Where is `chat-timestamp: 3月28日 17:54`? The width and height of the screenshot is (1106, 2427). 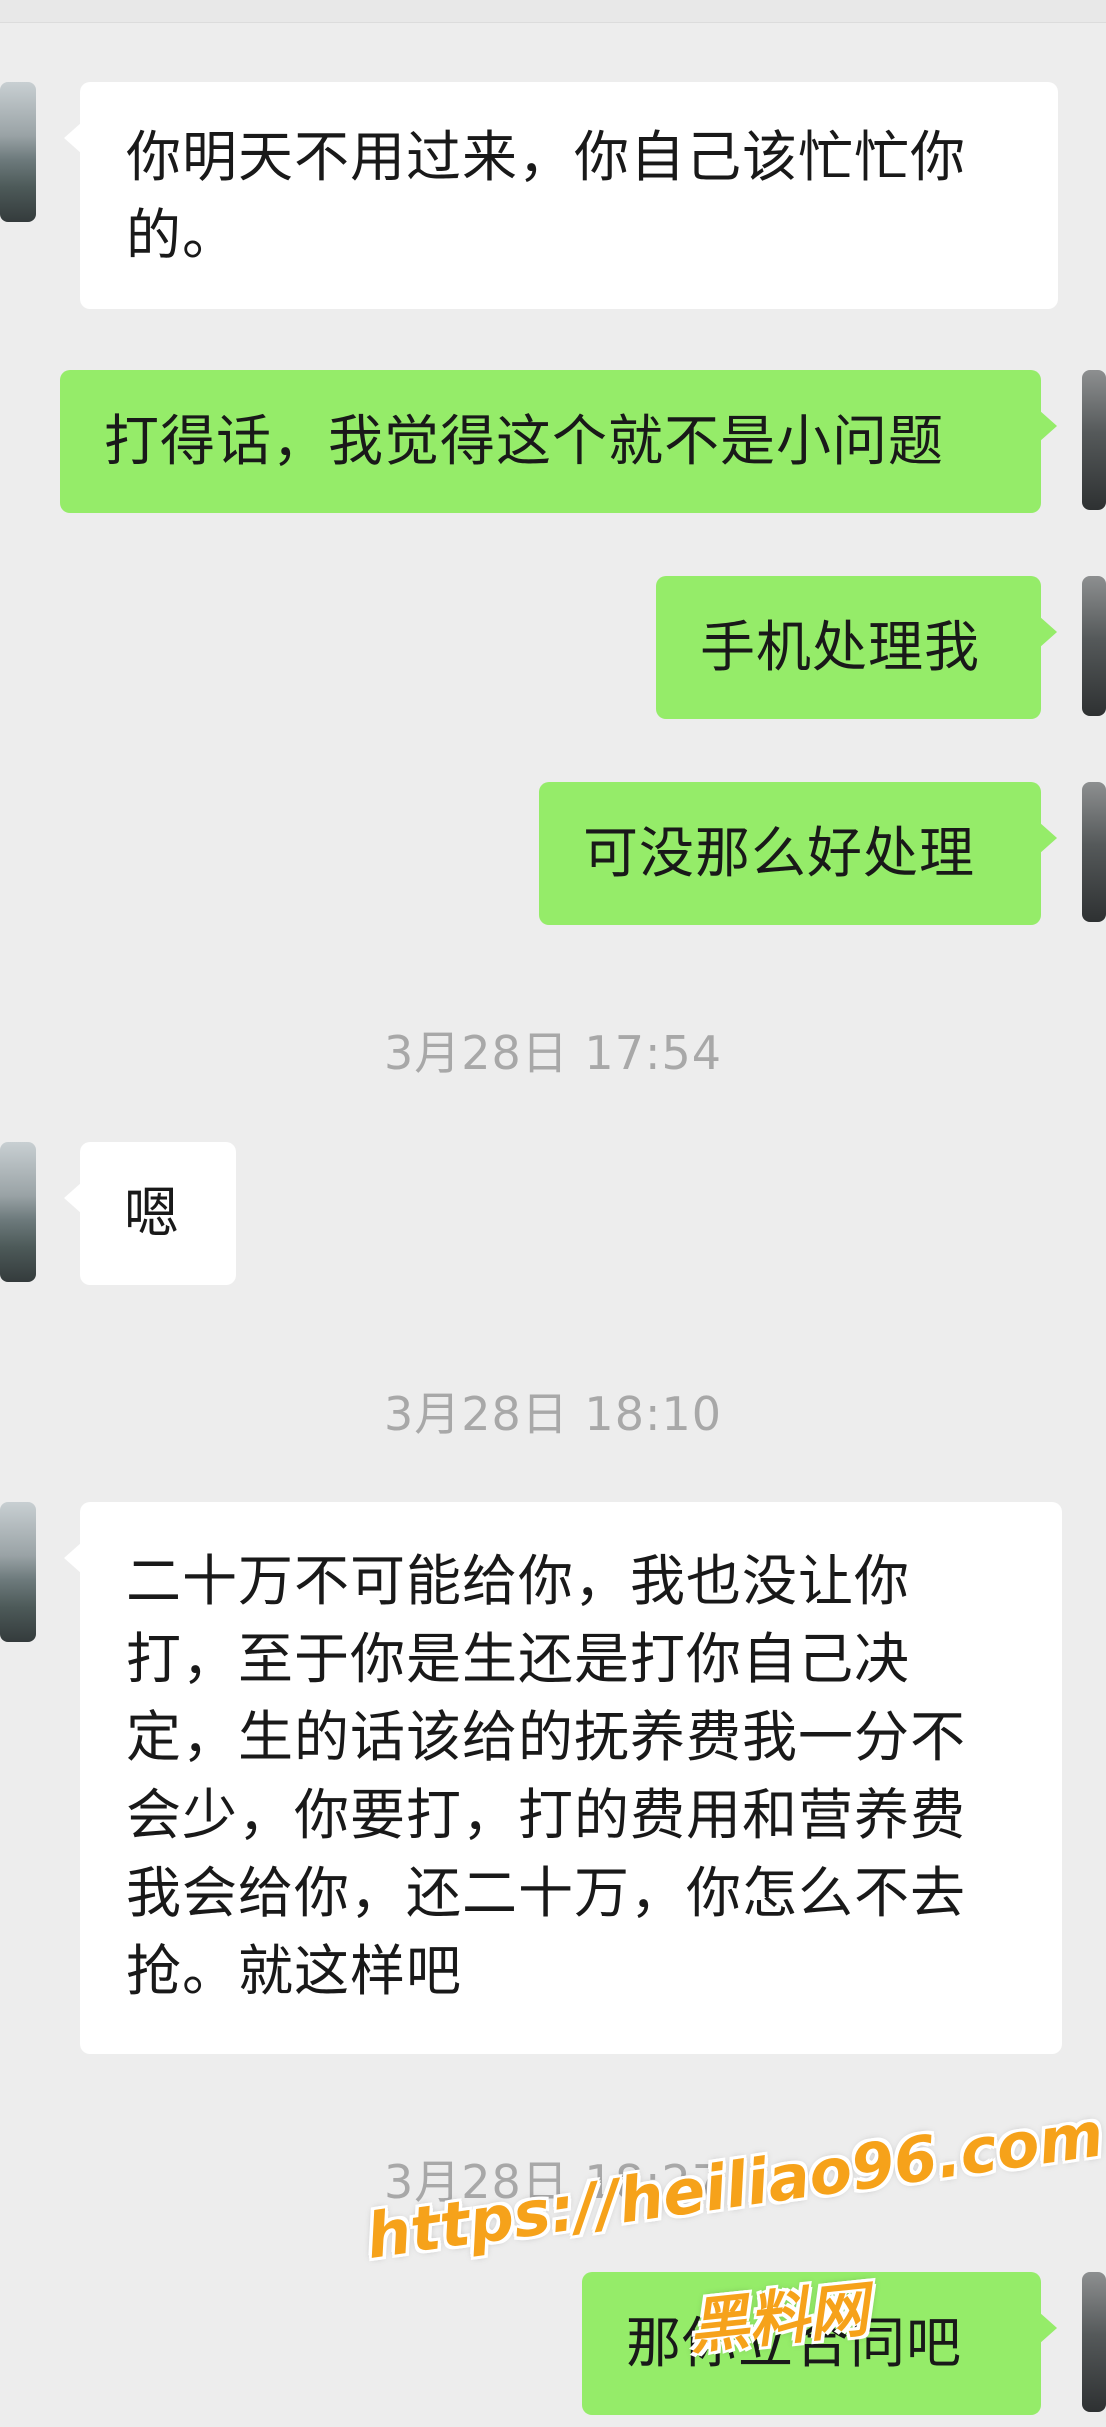
chat-timestamp: 3月28日 17:54 is located at coordinates (553, 1053).